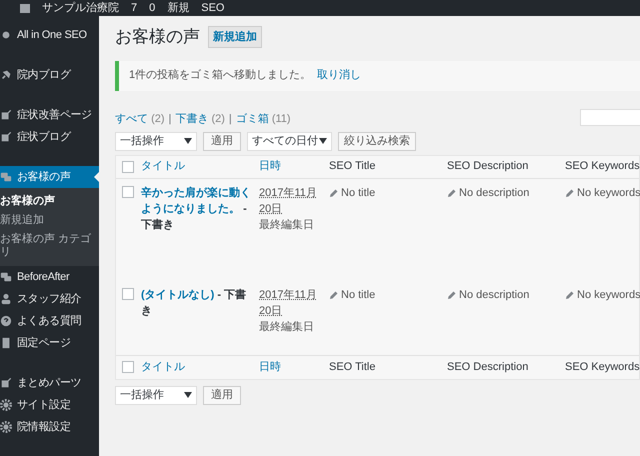 The height and width of the screenshot is (456, 640). What do you see at coordinates (49, 35) in the screenshot?
I see `sidebar-menu-item: All in One SEO` at bounding box center [49, 35].